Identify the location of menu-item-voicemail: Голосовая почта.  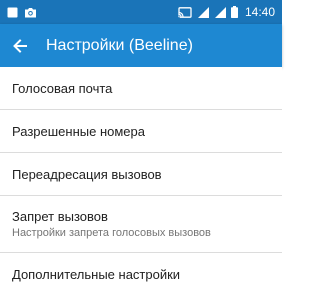
(141, 88).